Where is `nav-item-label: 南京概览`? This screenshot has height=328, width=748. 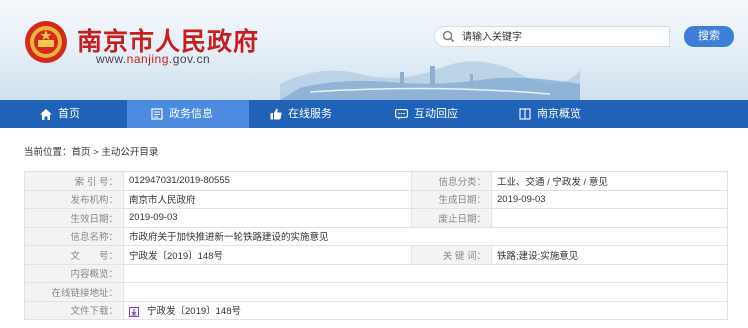 nav-item-label: 南京概览 is located at coordinates (559, 114).